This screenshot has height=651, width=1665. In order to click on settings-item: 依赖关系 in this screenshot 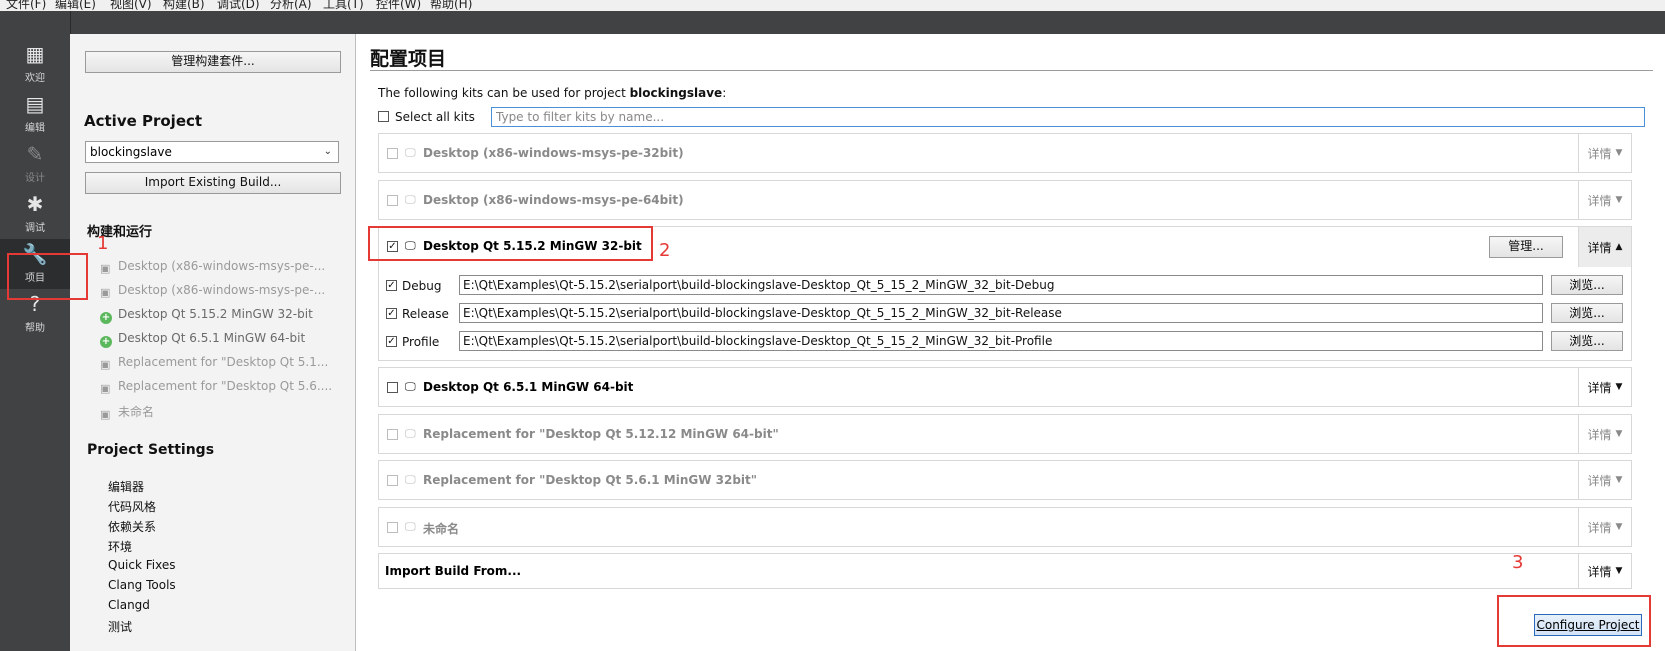, I will do `click(132, 526)`.